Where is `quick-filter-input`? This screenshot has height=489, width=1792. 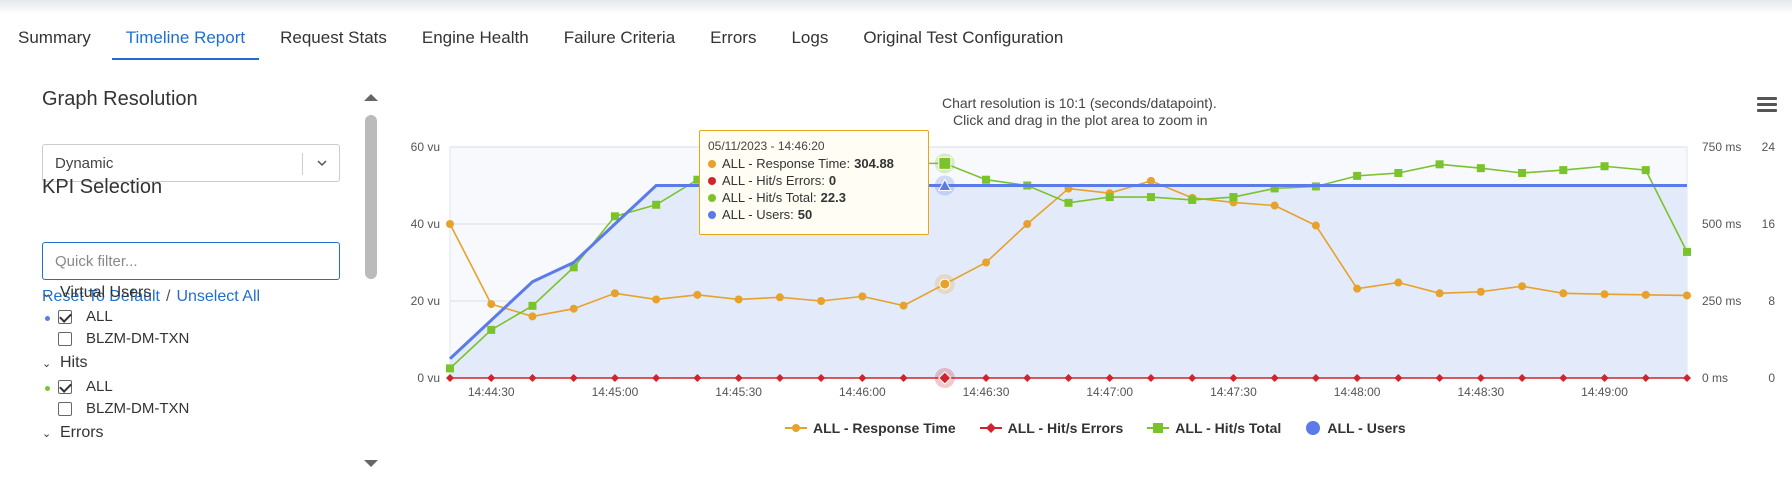
quick-filter-input is located at coordinates (191, 261).